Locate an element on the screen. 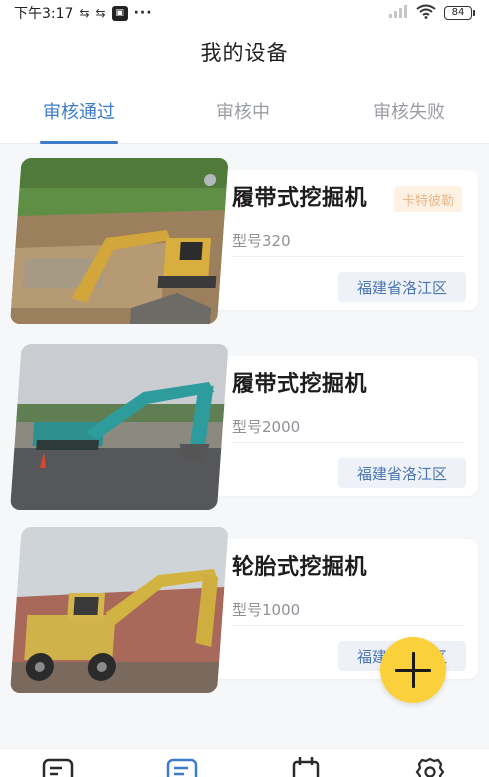 This screenshot has height=777, width=489. status-bar: 下午3:17 ⇆ ⇆ ▣ ··· 84 is located at coordinates (244, 13).